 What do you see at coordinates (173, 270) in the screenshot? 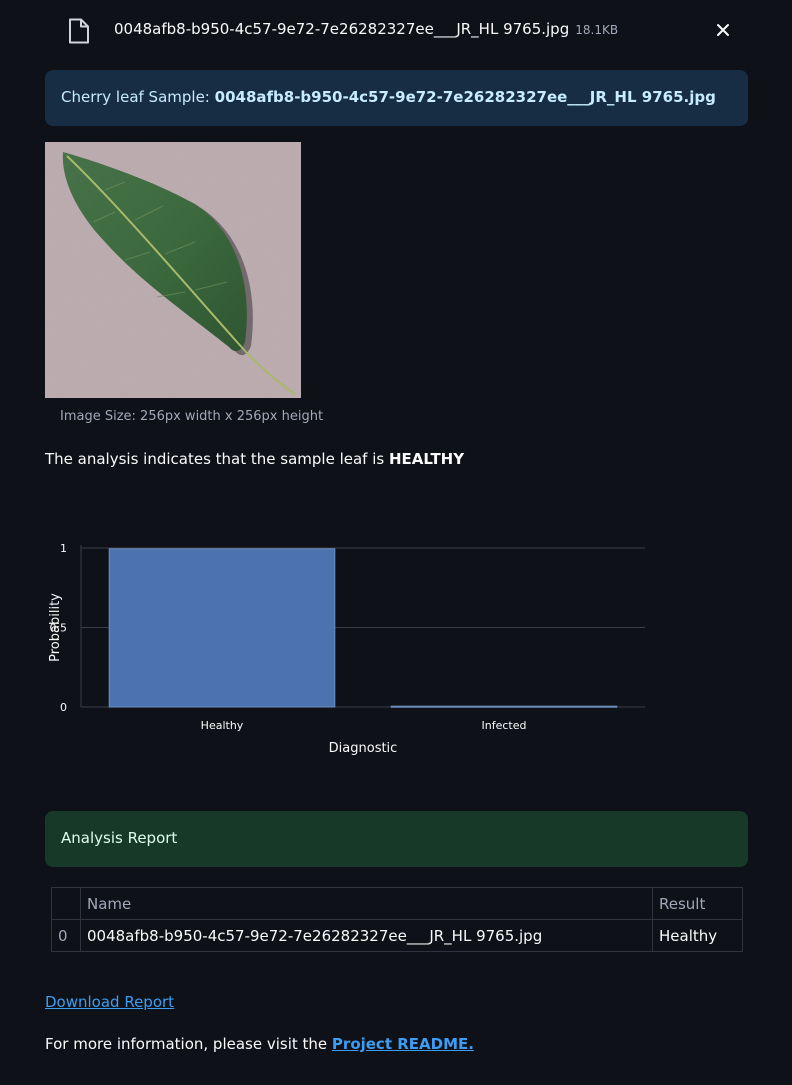
I see `leaf-sample-image` at bounding box center [173, 270].